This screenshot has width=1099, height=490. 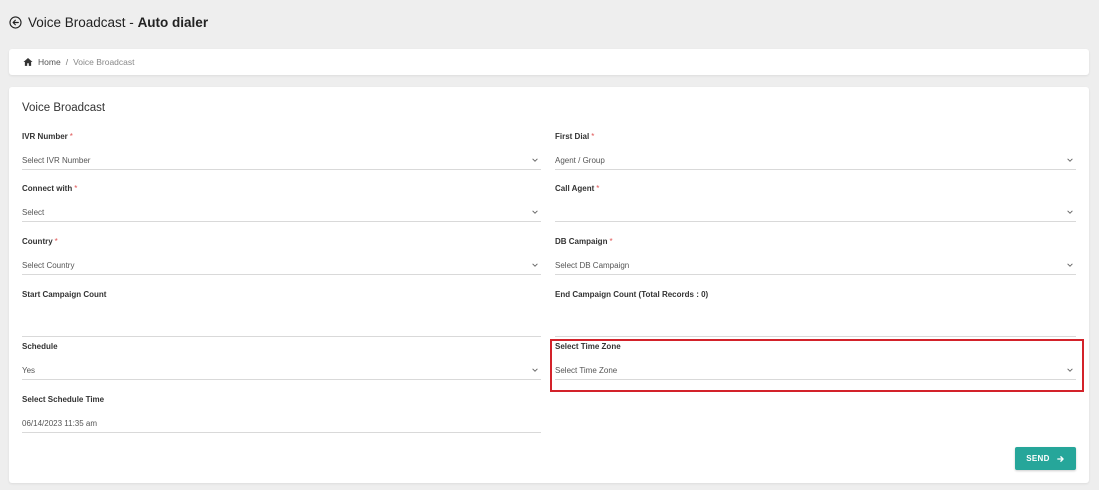 I want to click on page-title-strong: Auto dialer, so click(x=173, y=22).